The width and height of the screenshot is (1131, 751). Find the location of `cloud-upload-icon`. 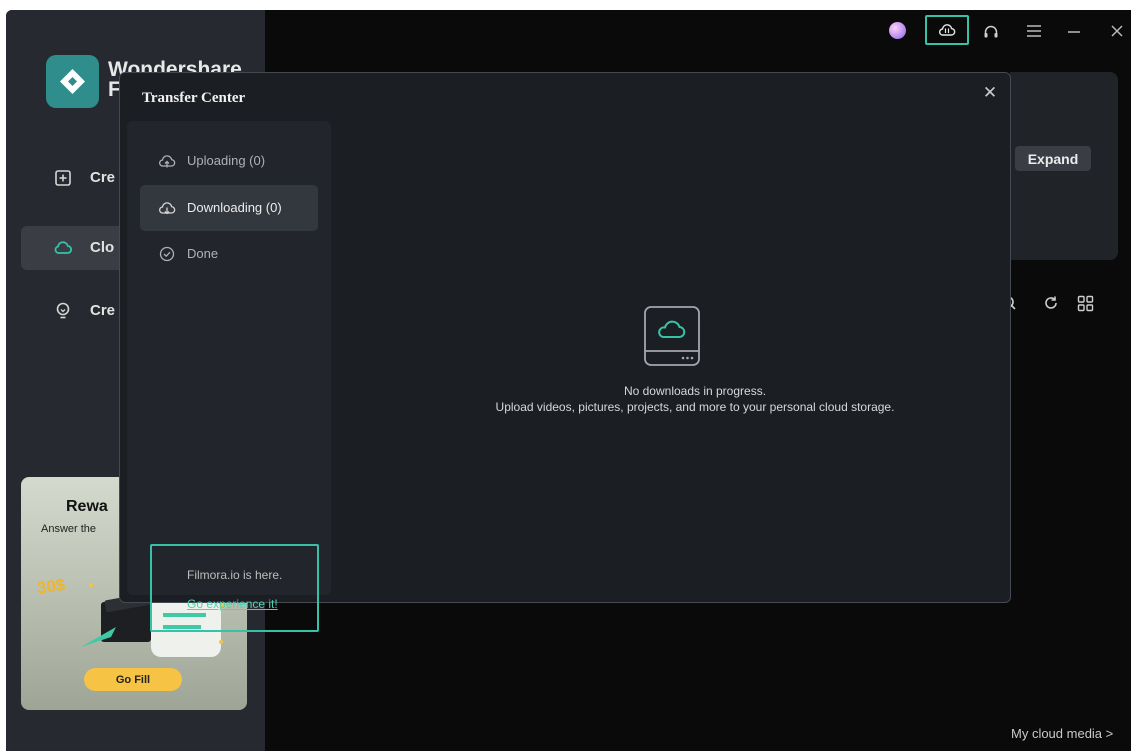

cloud-upload-icon is located at coordinates (167, 161).